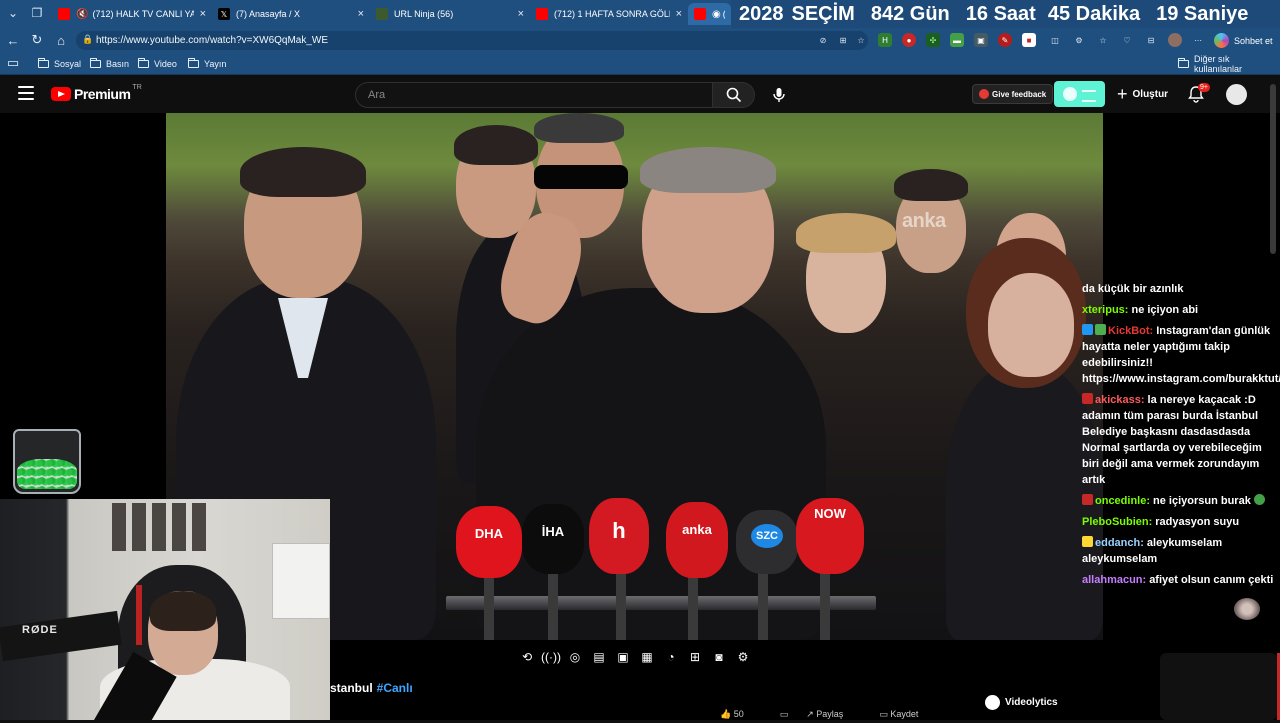 This screenshot has height=723, width=1280. Describe the element at coordinates (47, 461) in the screenshot. I see `candy-jar-overlay` at that location.